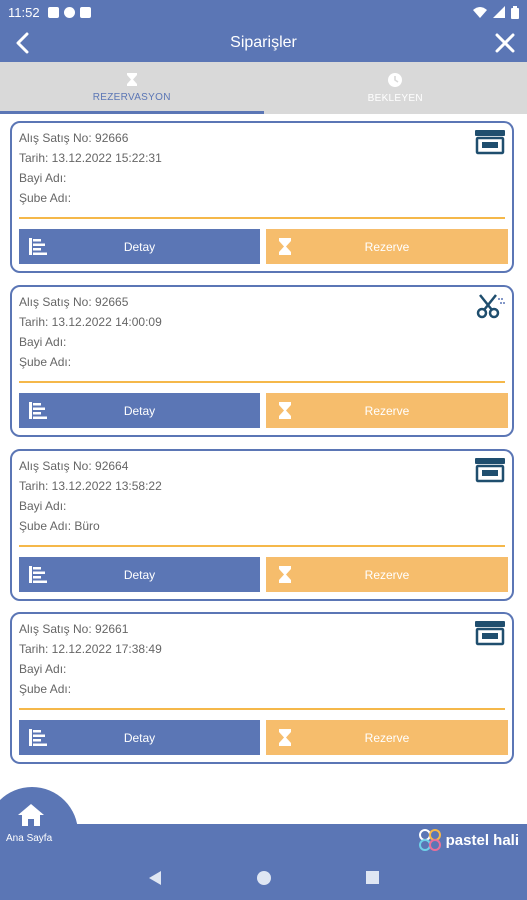 This screenshot has width=527, height=900. Describe the element at coordinates (85, 12) in the screenshot. I see `sim-icon` at that location.